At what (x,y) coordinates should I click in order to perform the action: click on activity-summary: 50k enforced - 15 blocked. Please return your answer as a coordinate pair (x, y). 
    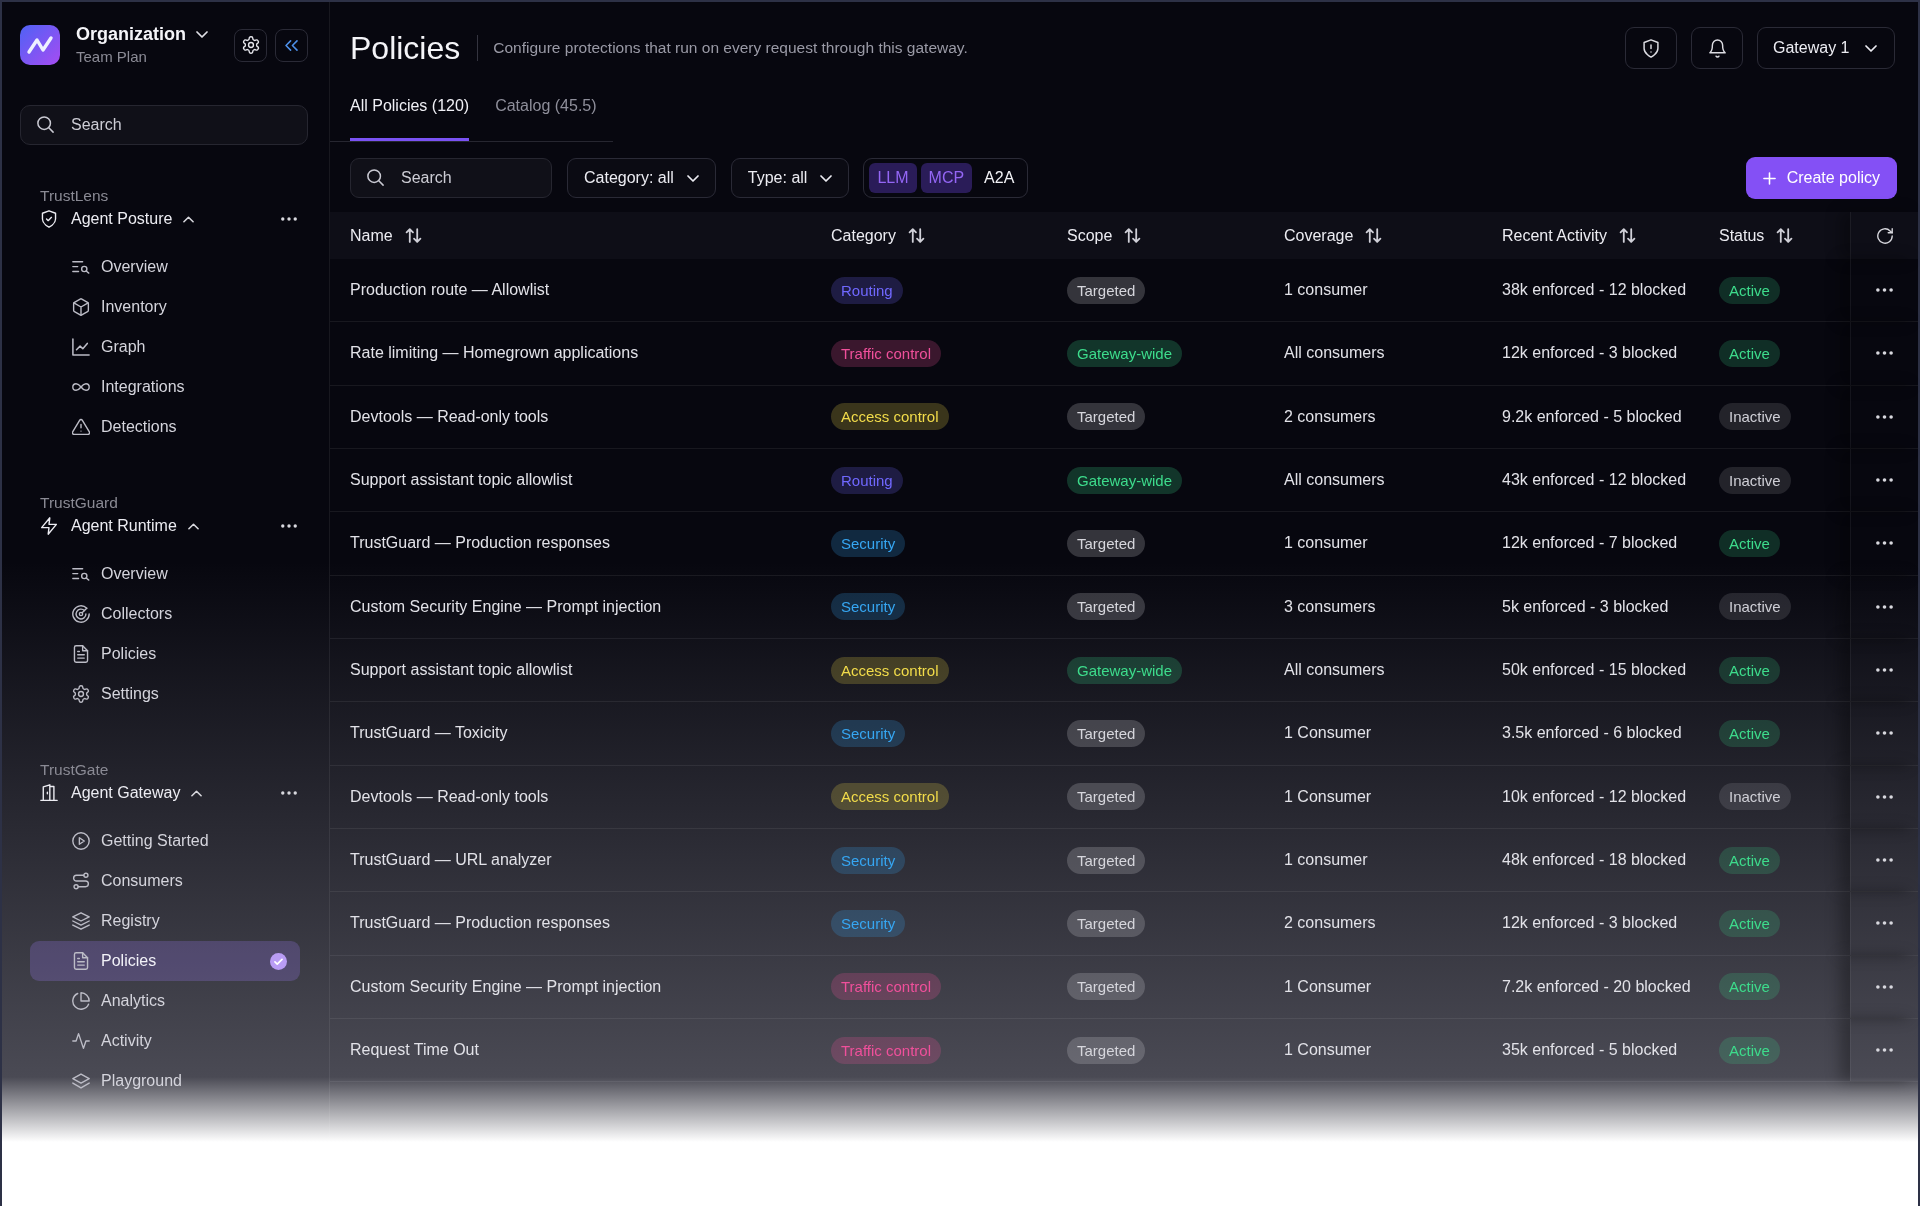
    Looking at the image, I should click on (1594, 670).